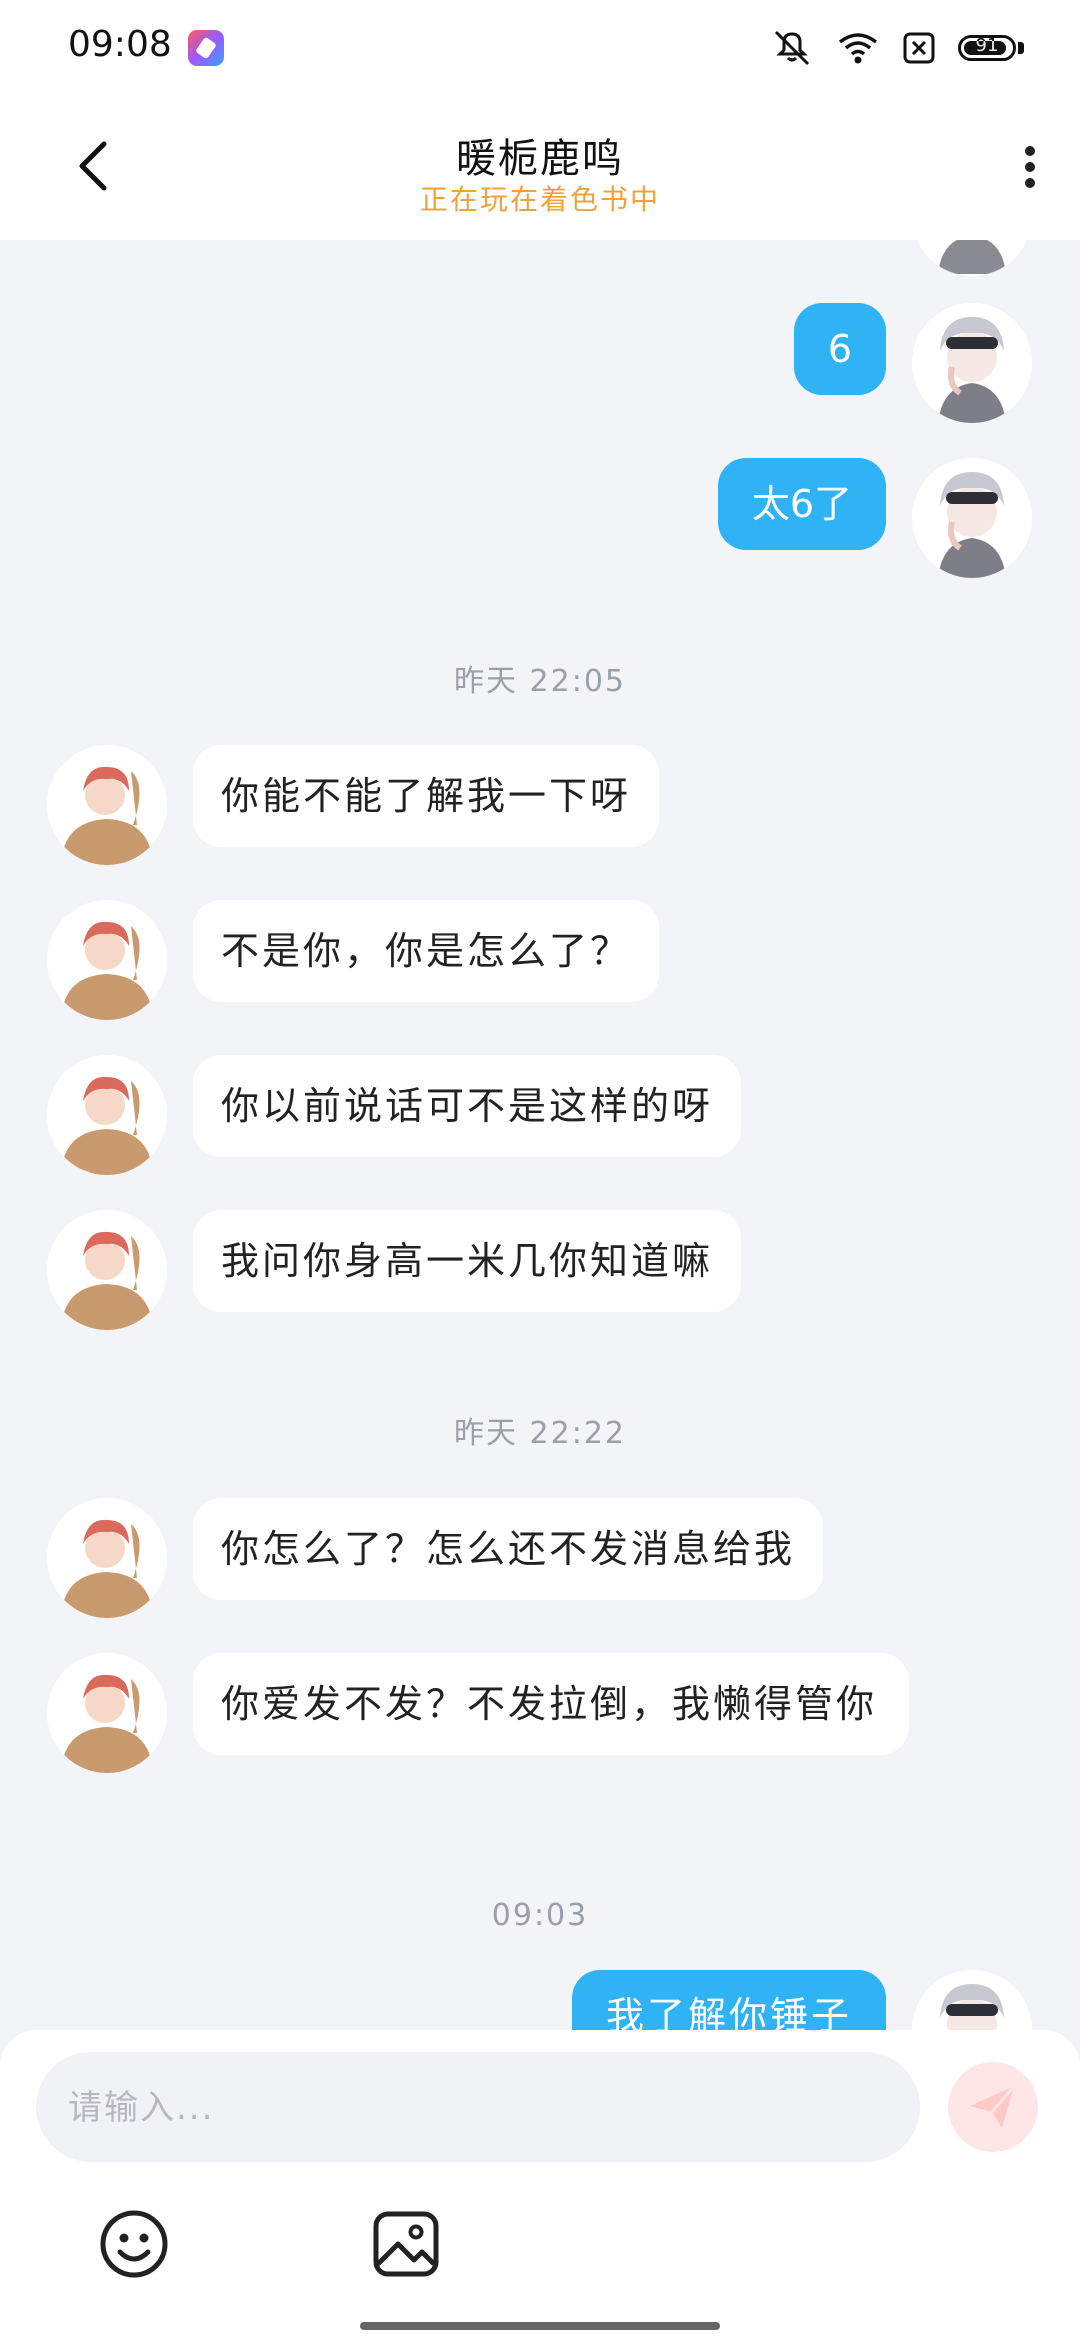  I want to click on image-icon, so click(406, 2244).